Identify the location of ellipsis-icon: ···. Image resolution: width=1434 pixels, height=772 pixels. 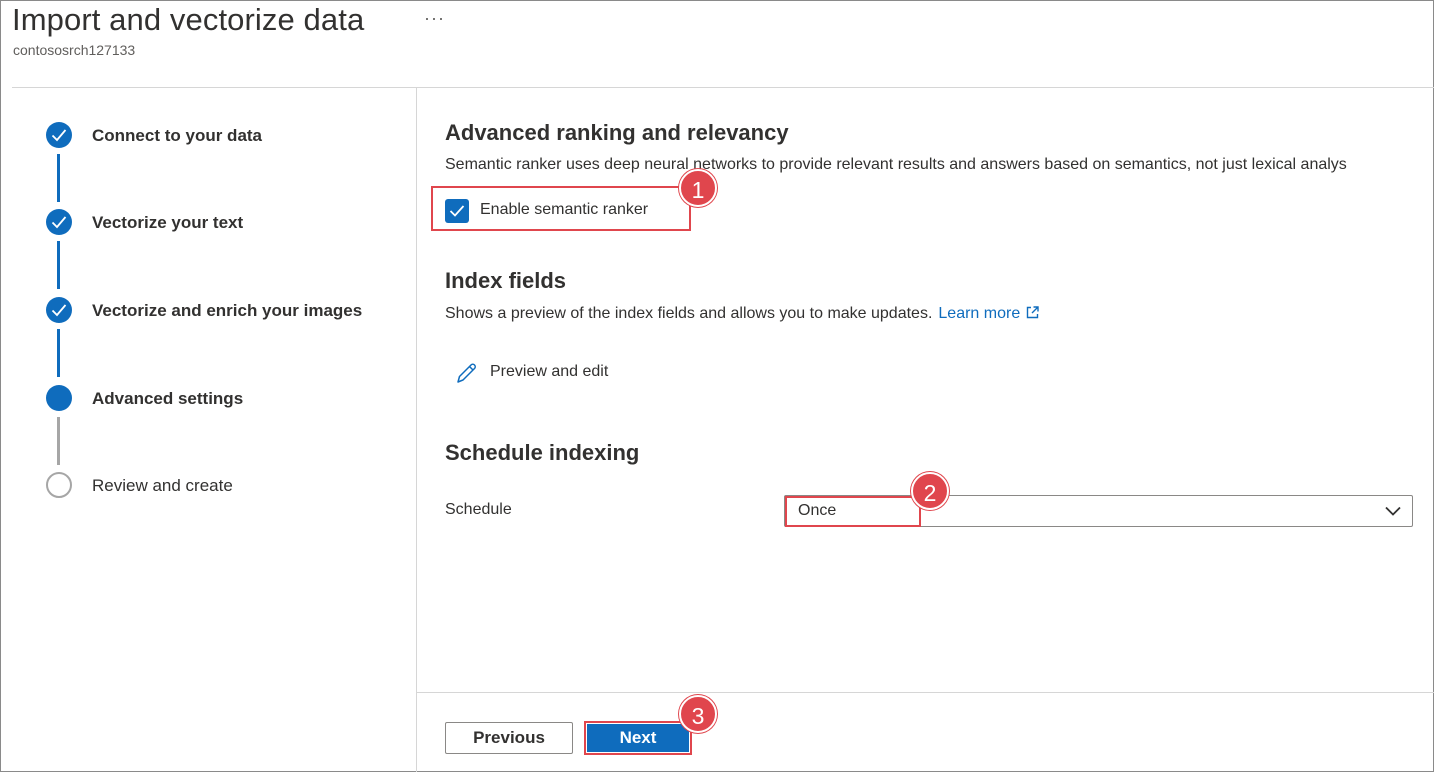
(434, 18).